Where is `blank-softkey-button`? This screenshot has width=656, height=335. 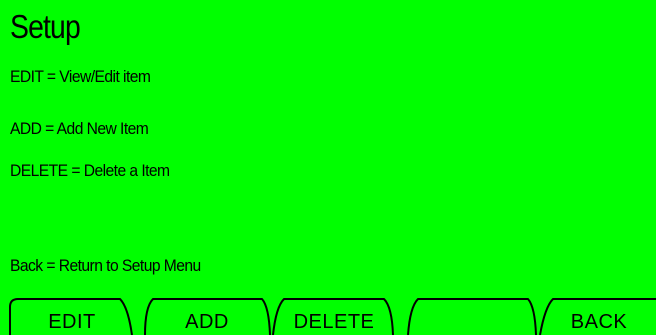 blank-softkey-button is located at coordinates (472, 317).